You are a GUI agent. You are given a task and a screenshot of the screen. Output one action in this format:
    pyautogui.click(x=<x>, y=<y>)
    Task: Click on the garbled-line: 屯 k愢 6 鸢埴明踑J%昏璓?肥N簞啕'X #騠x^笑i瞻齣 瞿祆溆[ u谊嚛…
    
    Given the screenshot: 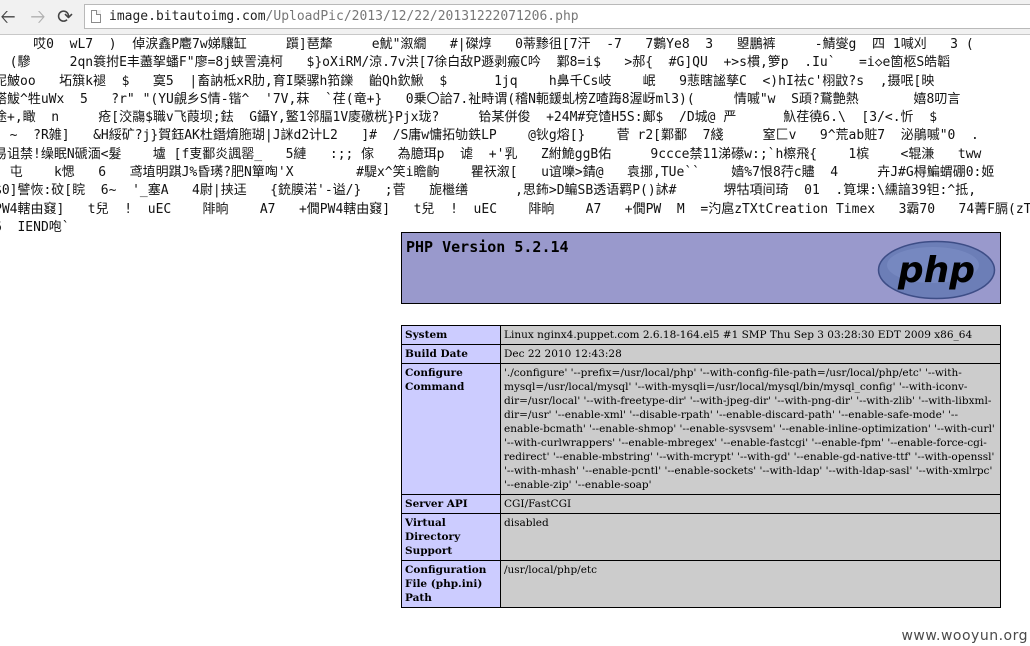 What is the action you would take?
    pyautogui.click(x=497, y=173)
    